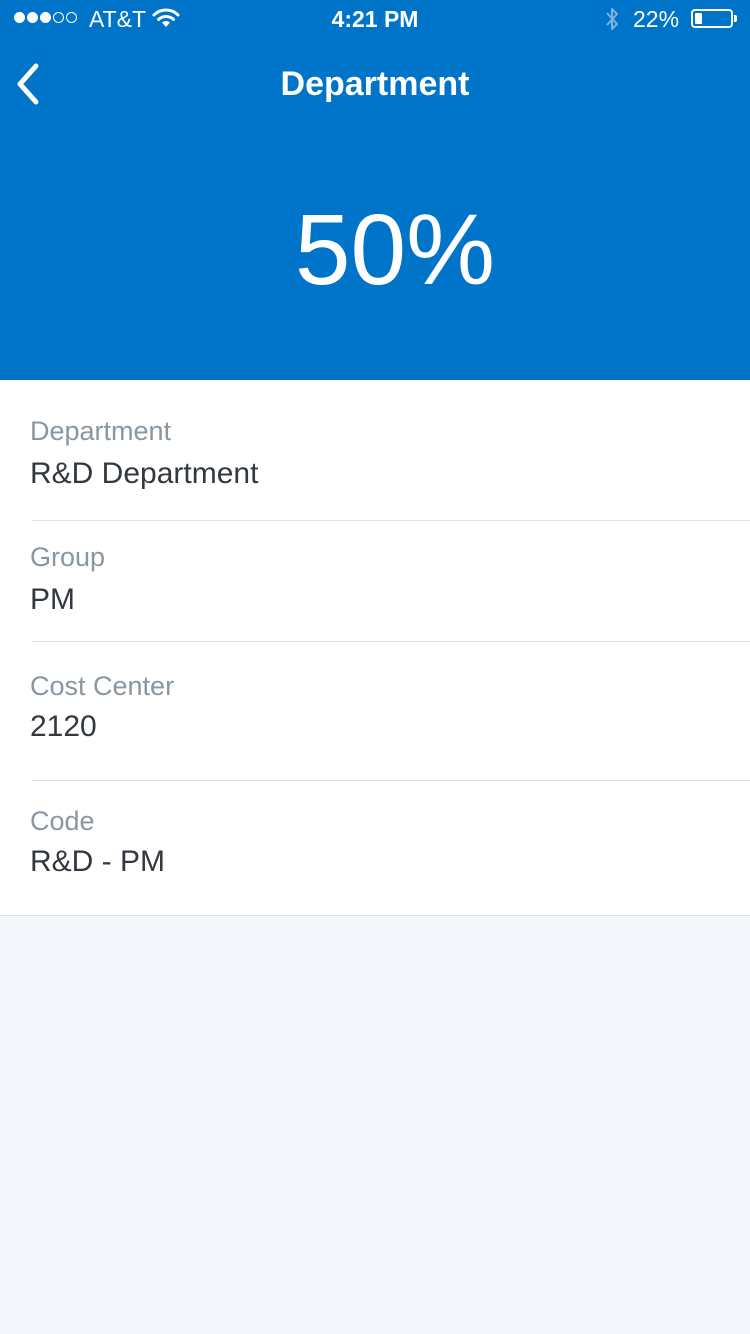 This screenshot has width=750, height=1334. What do you see at coordinates (375, 711) in the screenshot?
I see `detail-row-cost-center: Cost Center 2120` at bounding box center [375, 711].